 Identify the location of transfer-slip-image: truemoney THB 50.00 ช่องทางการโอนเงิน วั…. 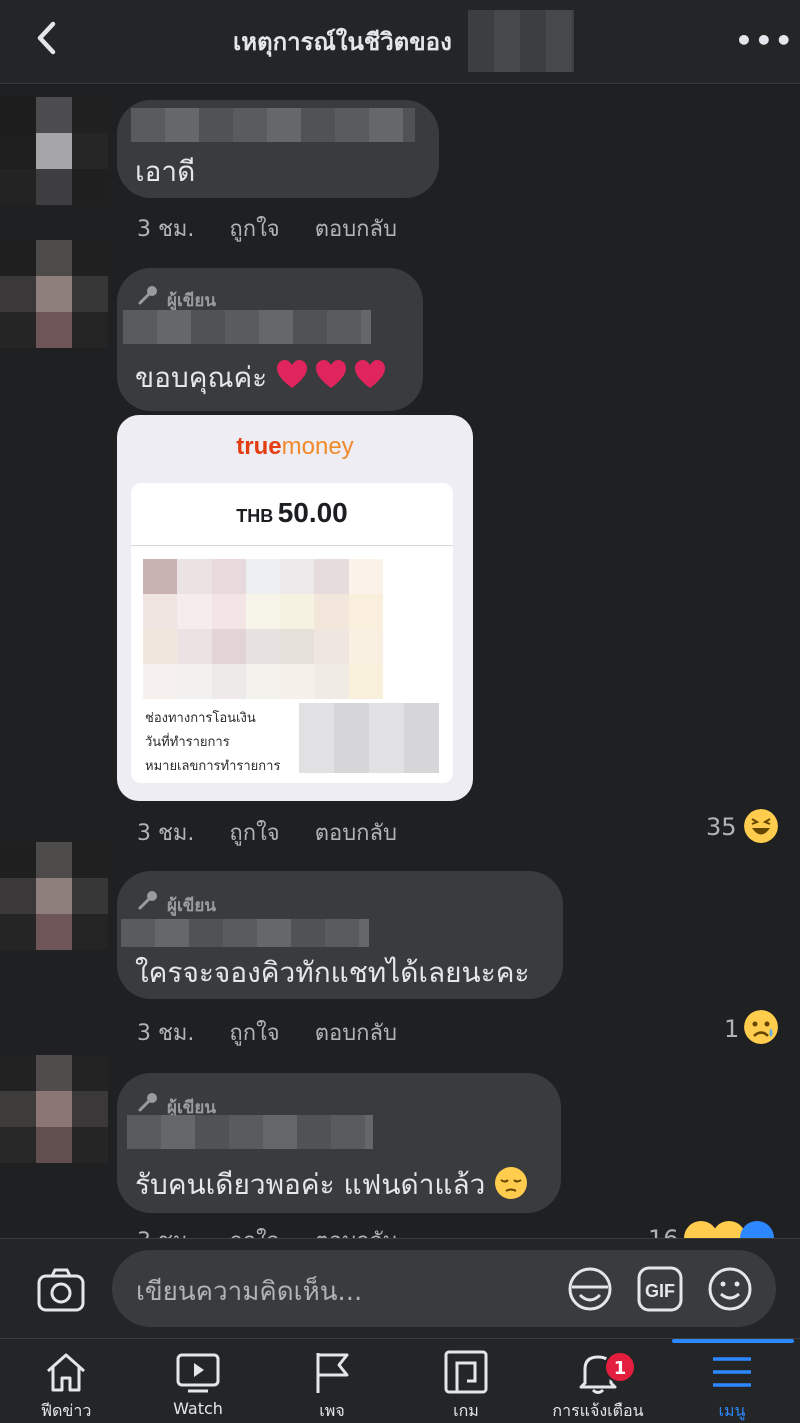
(295, 608).